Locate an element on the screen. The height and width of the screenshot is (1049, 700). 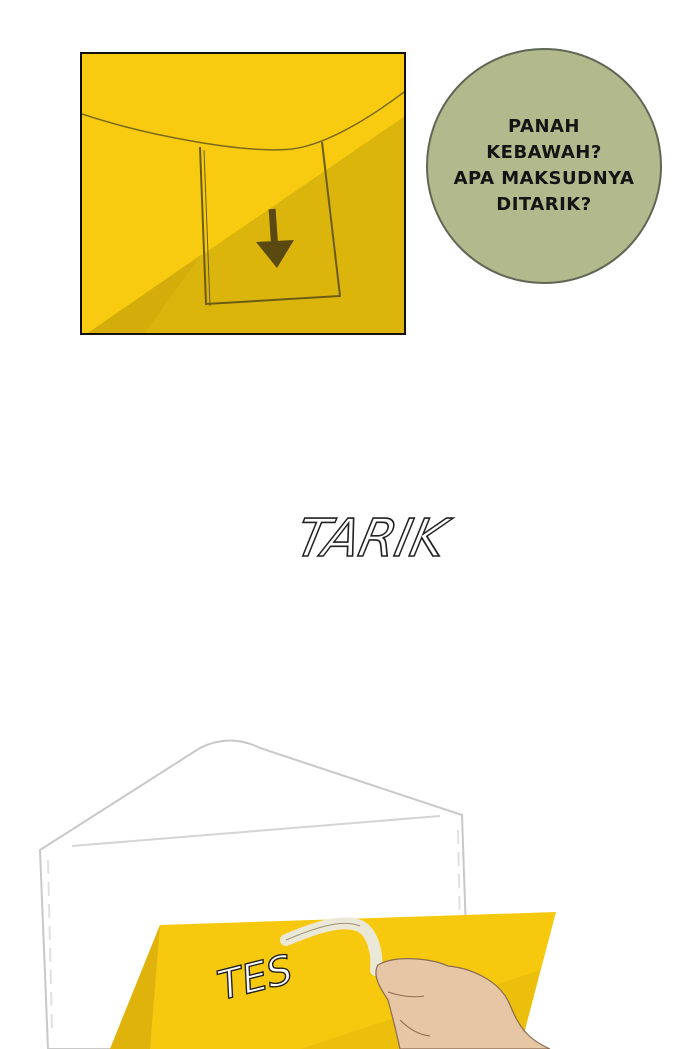
bubble-line-2: KEBAWAH? is located at coordinates (544, 152).